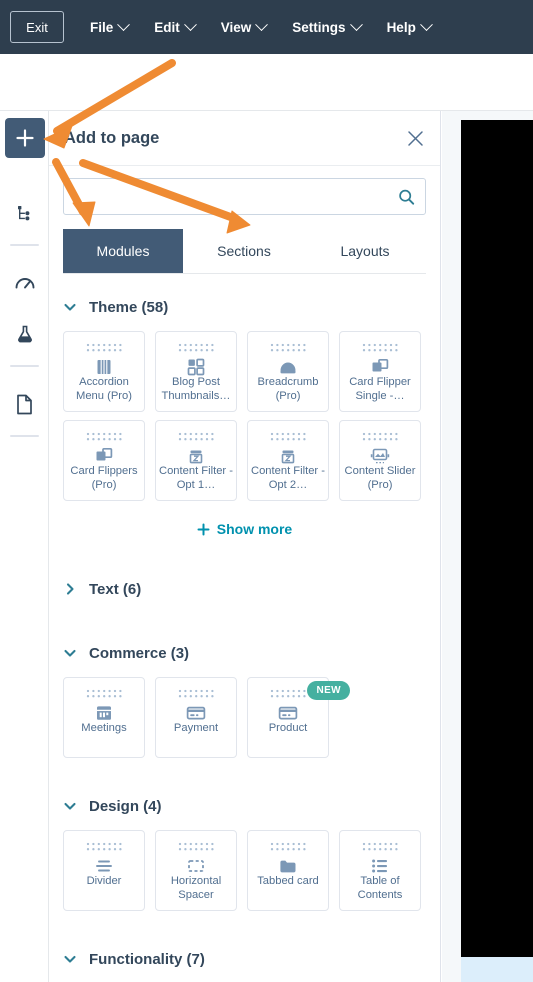 The height and width of the screenshot is (982, 533). What do you see at coordinates (319, 27) in the screenshot?
I see `menu-settings-label: Settings` at bounding box center [319, 27].